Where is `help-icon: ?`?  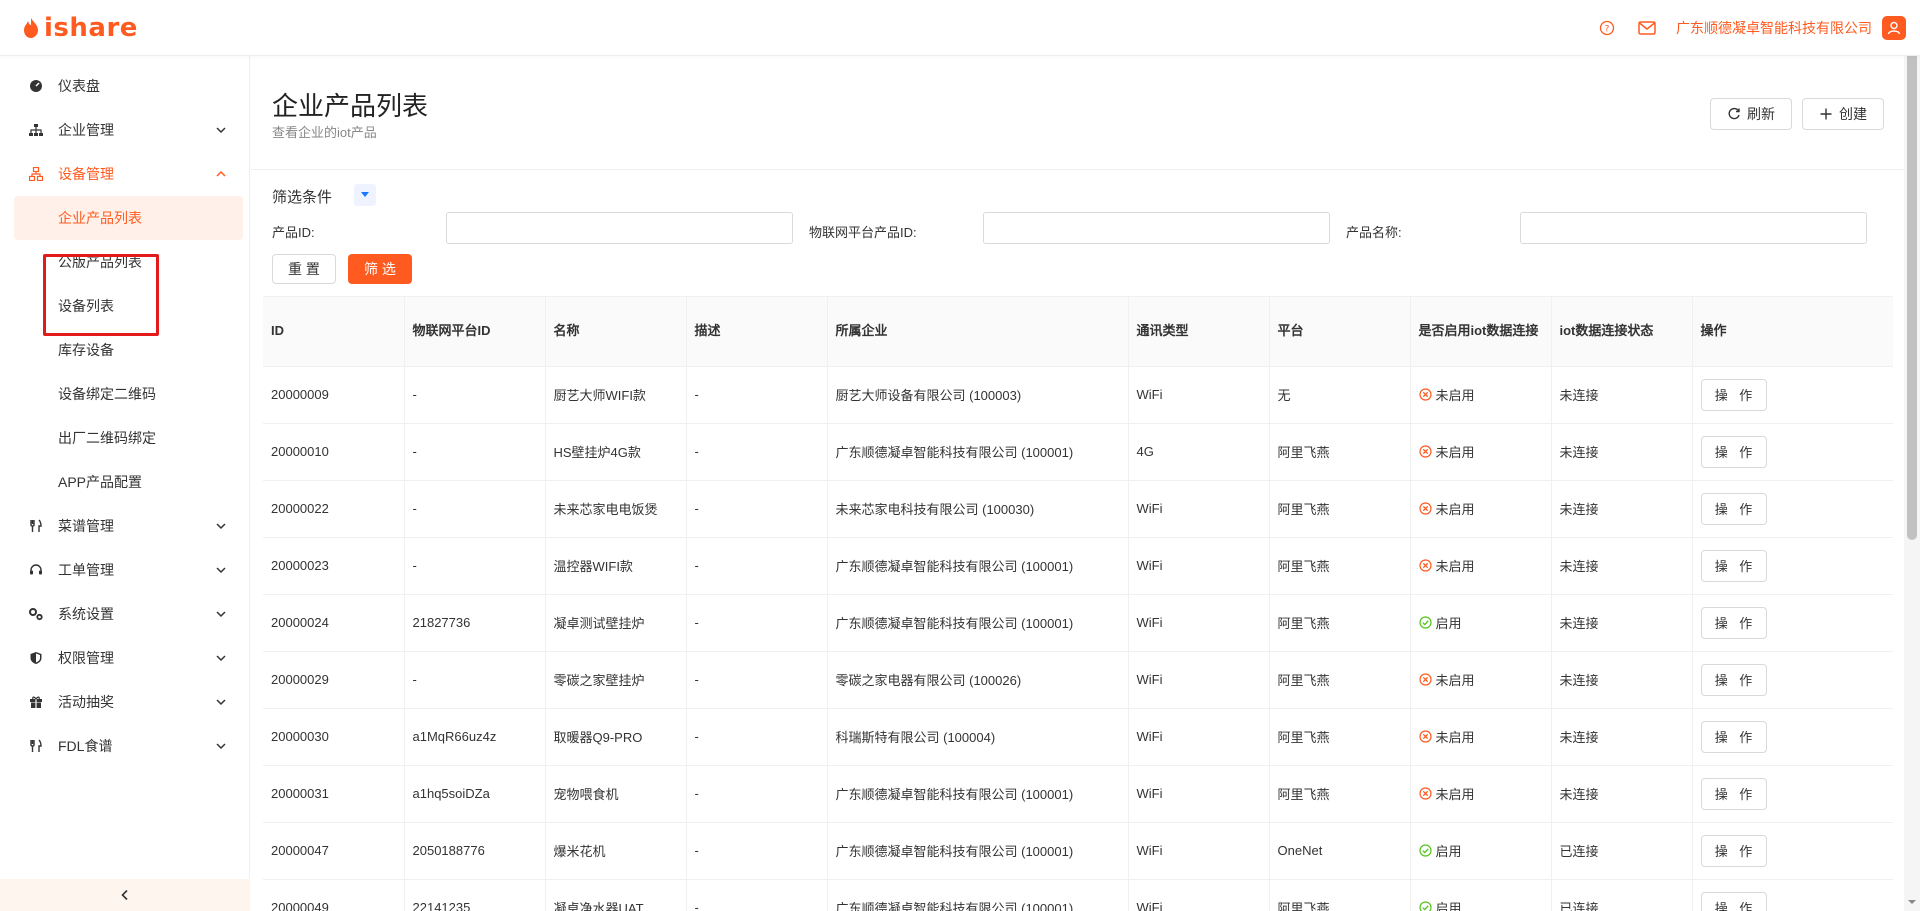
help-icon: ? is located at coordinates (1607, 28).